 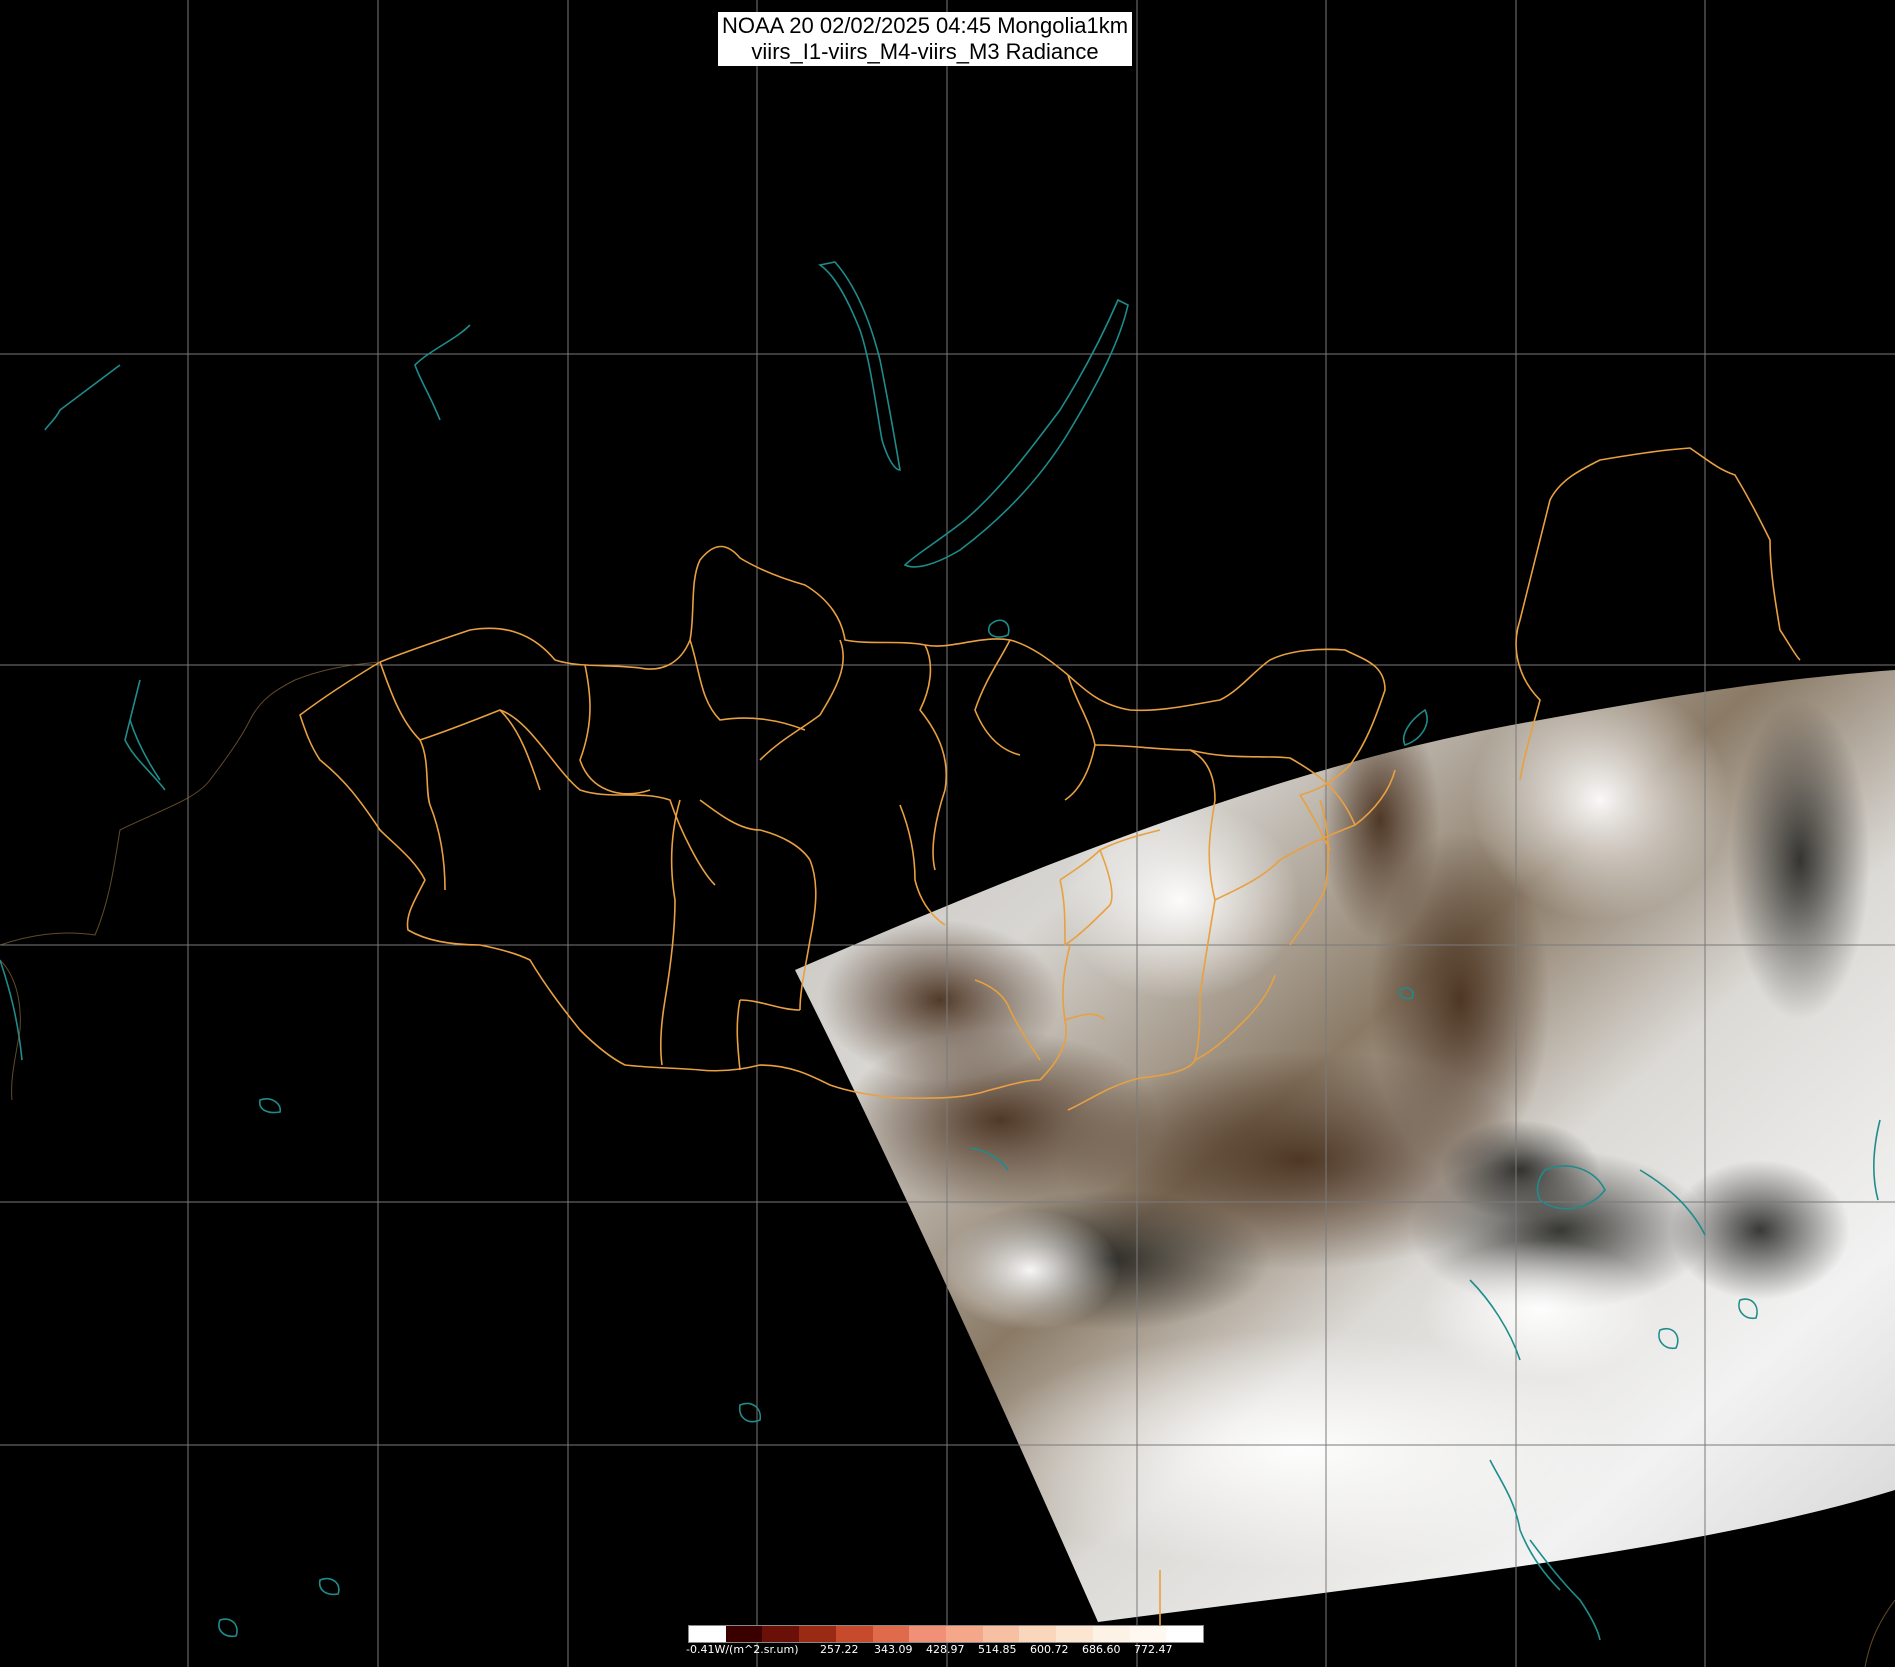 I want to click on title-line-2: viirs_I1-viirs_M4-viirs_M3 Radiance, so click(x=925, y=51).